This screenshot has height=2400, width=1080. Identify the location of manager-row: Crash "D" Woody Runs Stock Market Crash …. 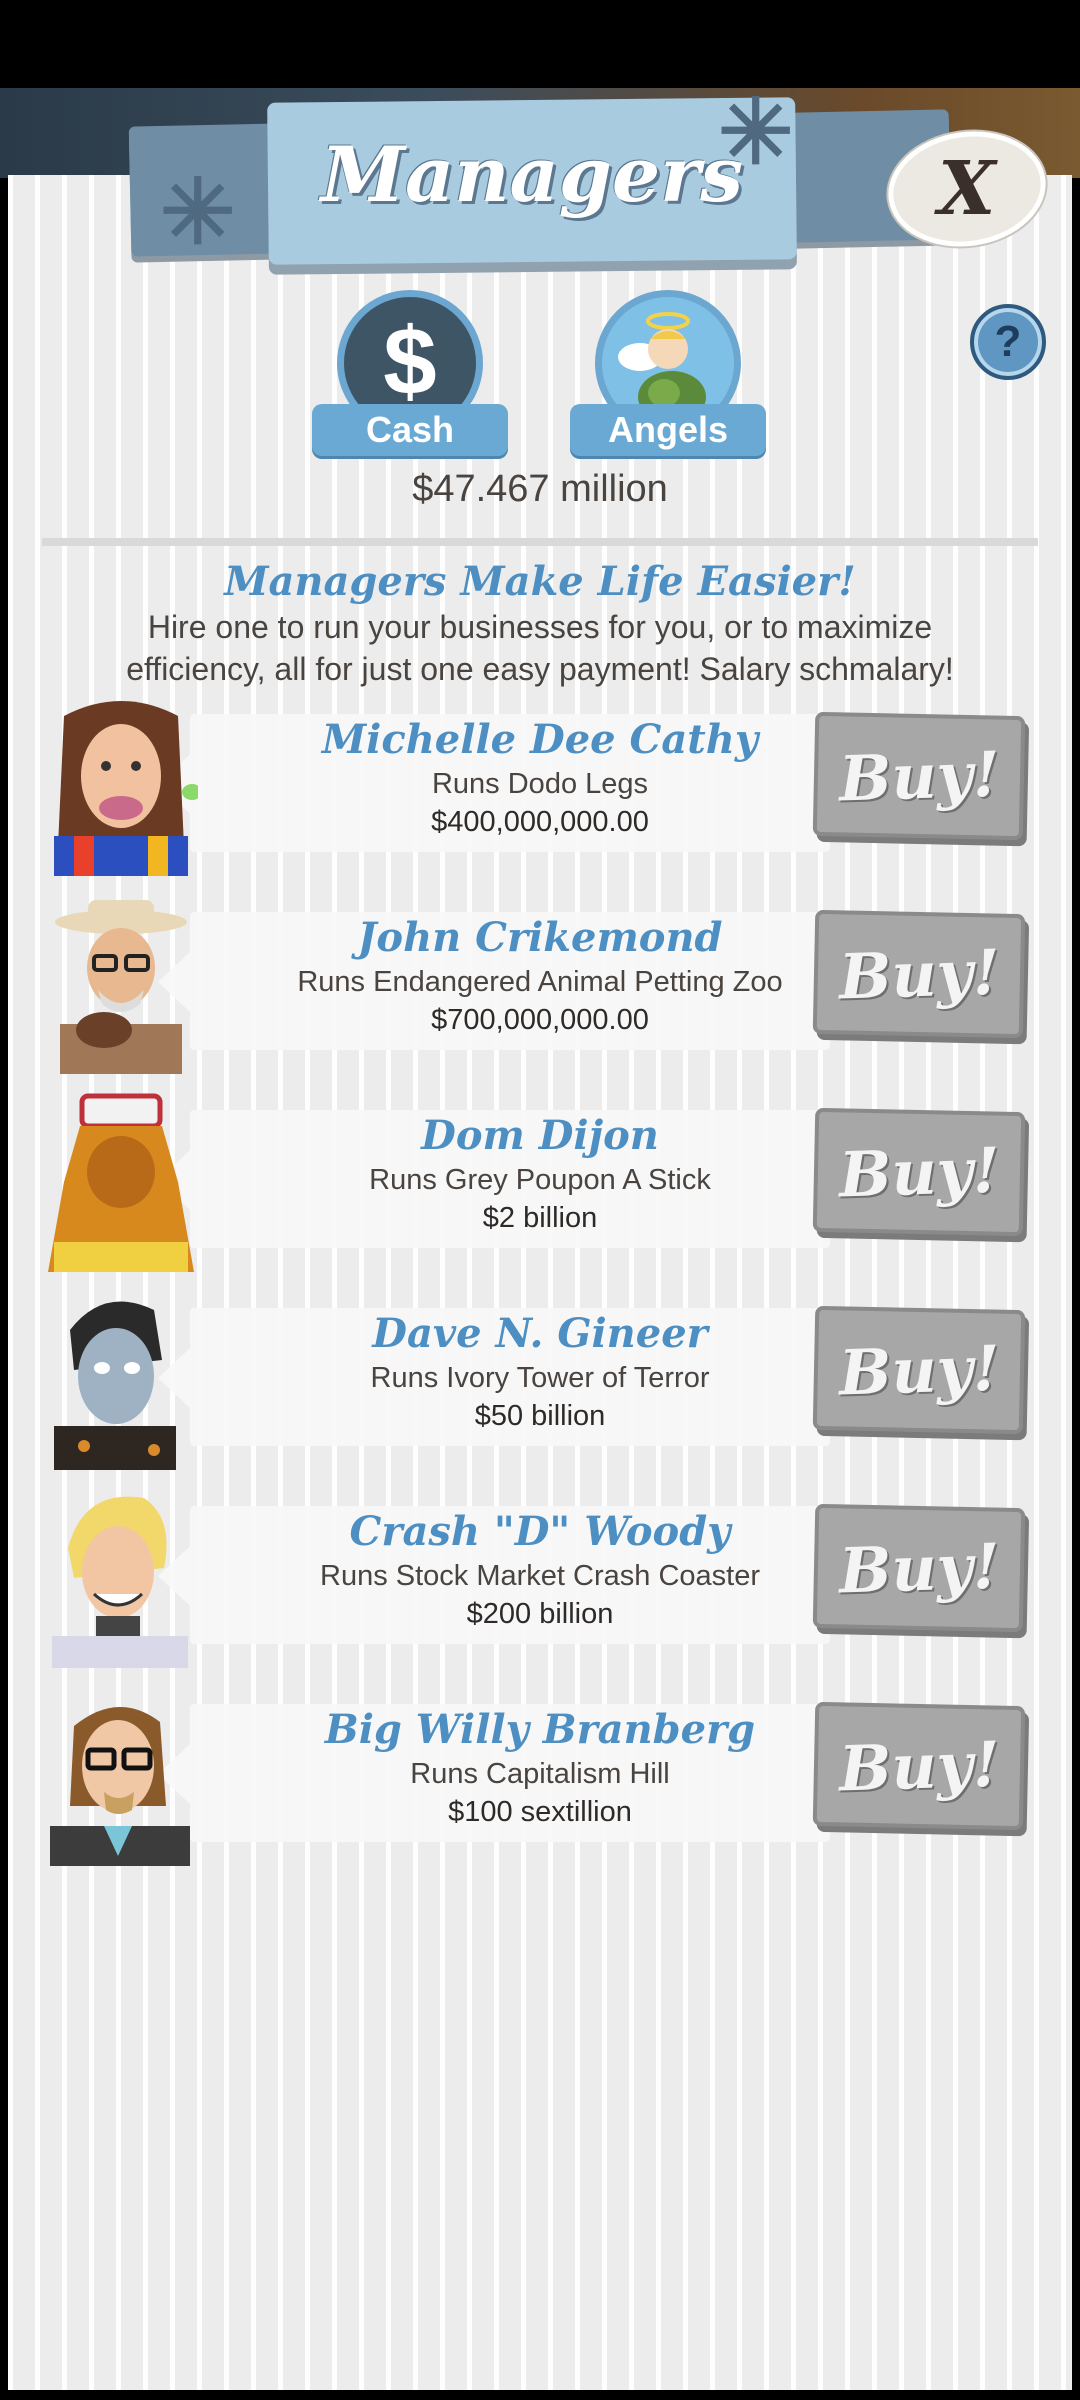
(540, 1578).